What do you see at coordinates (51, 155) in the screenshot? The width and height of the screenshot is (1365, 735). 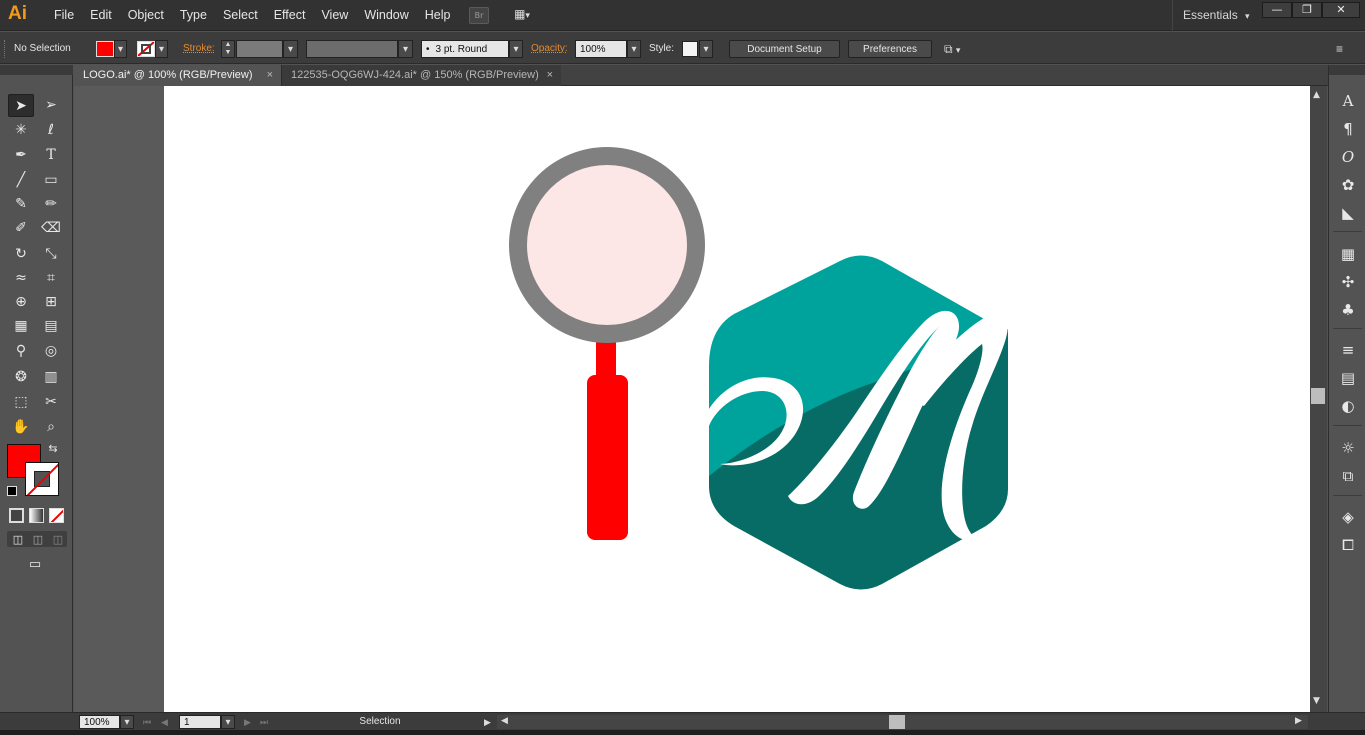 I see `type-tool-icon: T` at bounding box center [51, 155].